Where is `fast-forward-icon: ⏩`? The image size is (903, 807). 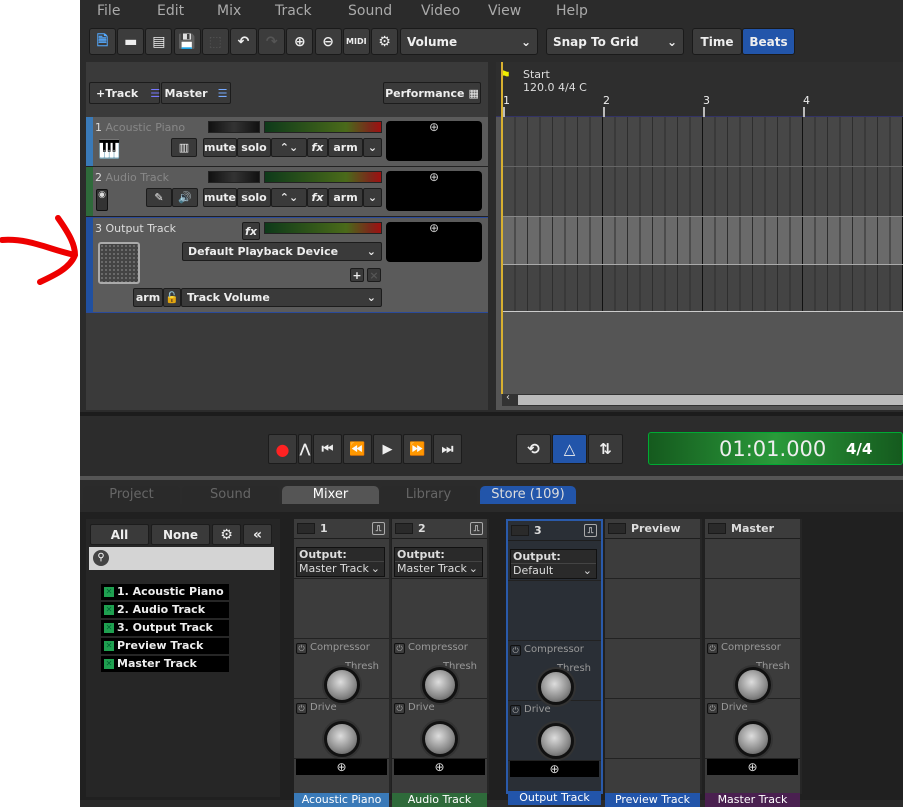 fast-forward-icon: ⏩ is located at coordinates (417, 449).